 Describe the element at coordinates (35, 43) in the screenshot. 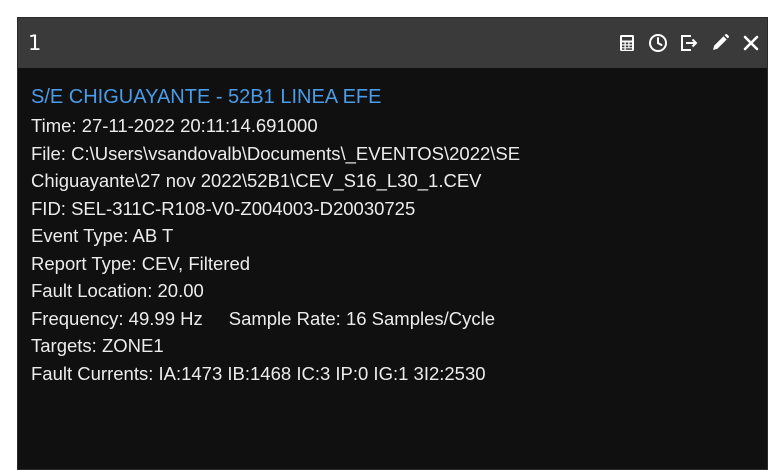

I see `window-title: 1` at that location.